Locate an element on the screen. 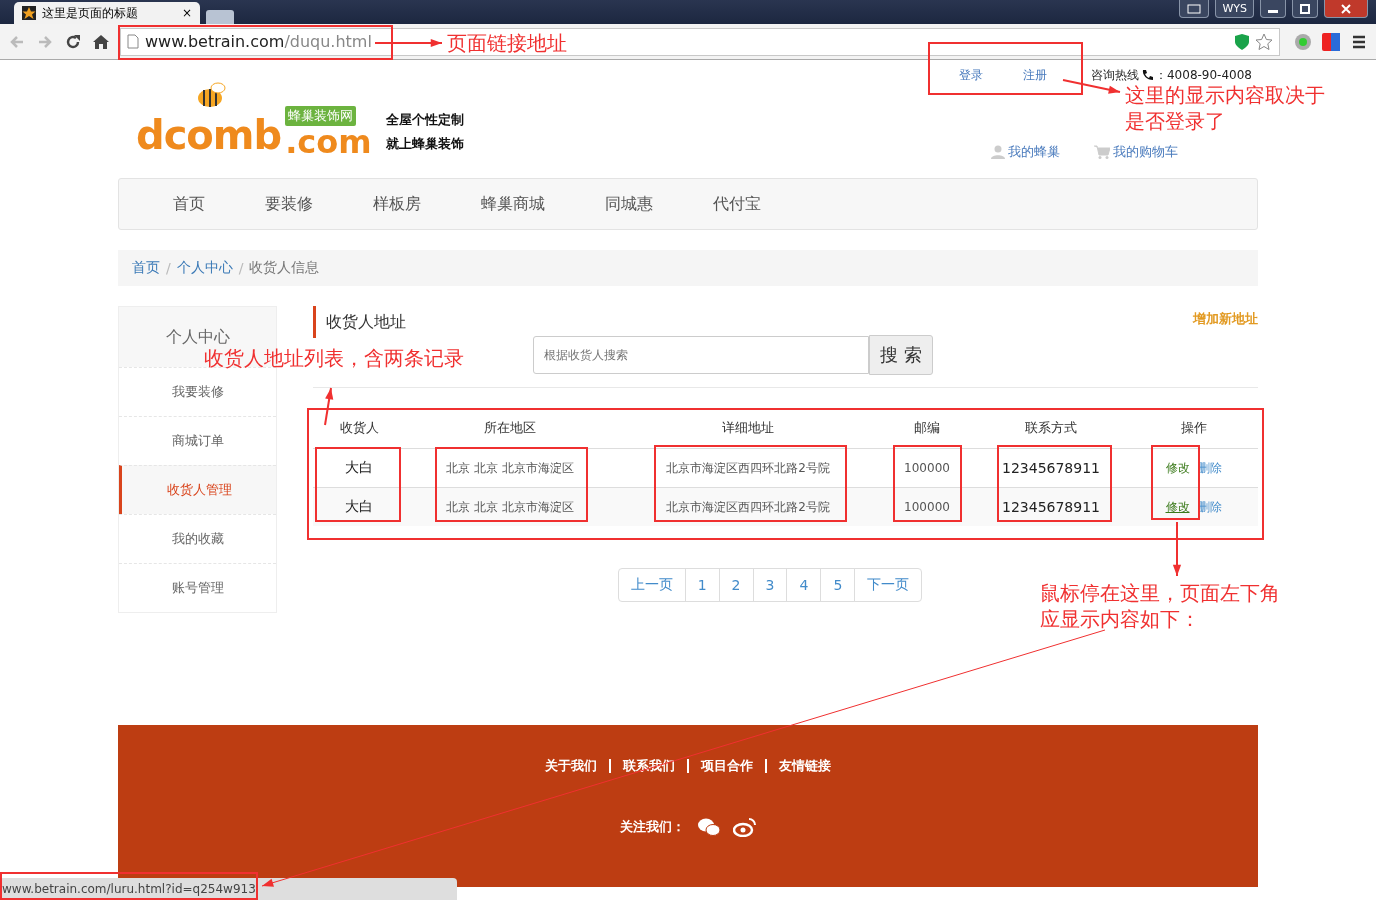 This screenshot has width=1376, height=900. logo-wordmark: dcomb is located at coordinates (209, 135).